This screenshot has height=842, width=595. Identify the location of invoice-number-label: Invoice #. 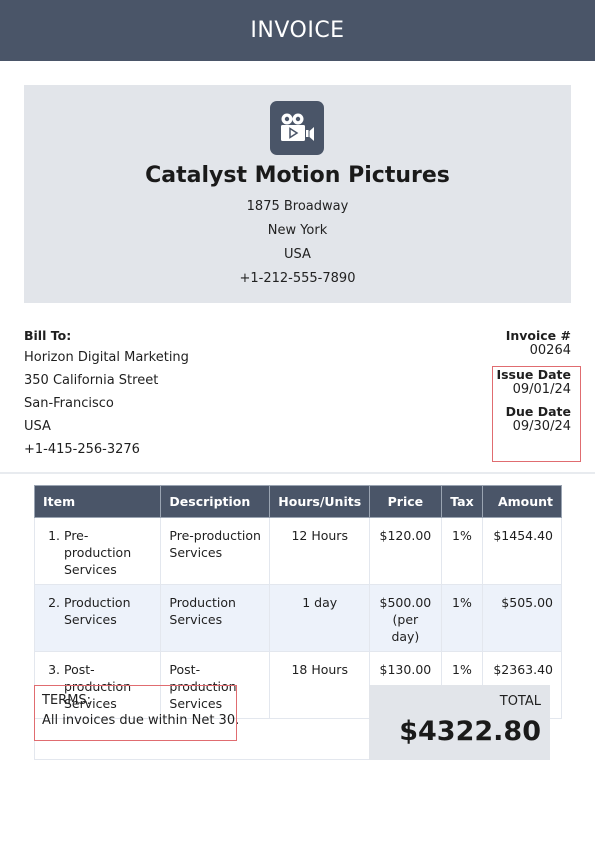
(538, 335).